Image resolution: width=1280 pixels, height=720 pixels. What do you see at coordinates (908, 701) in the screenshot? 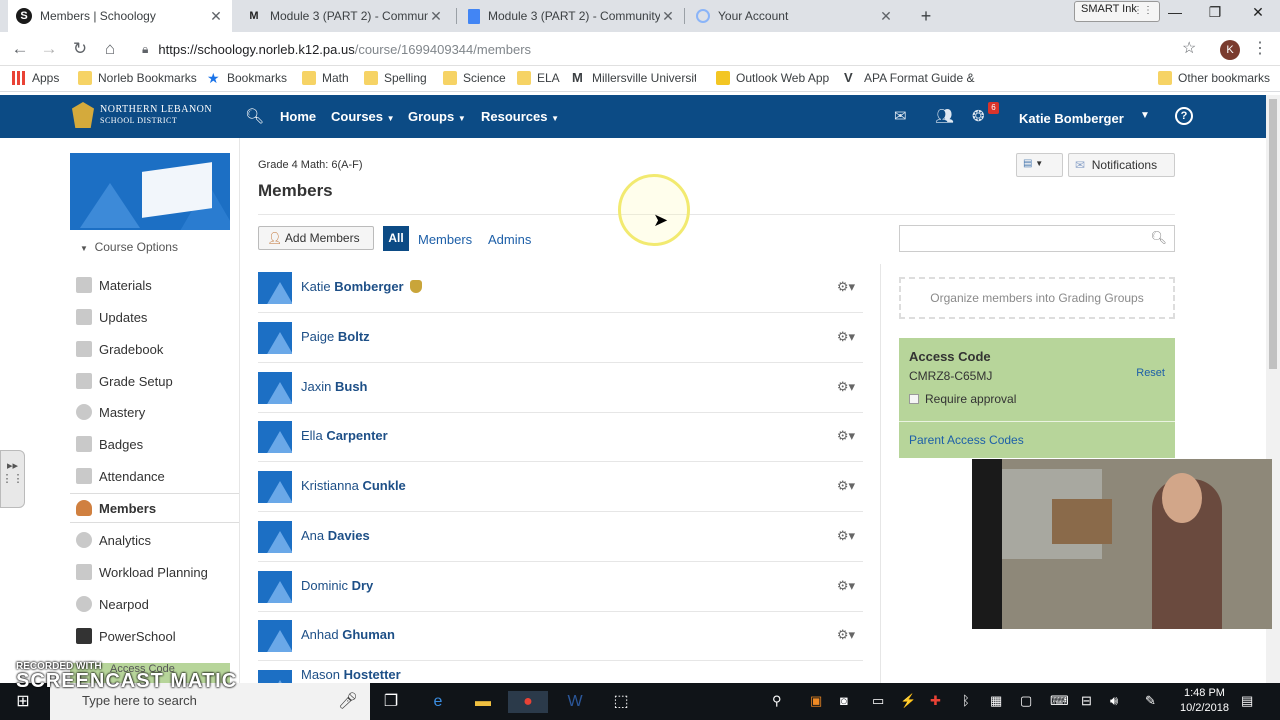
I see `wifi-tray-icon: ⚡` at bounding box center [908, 701].